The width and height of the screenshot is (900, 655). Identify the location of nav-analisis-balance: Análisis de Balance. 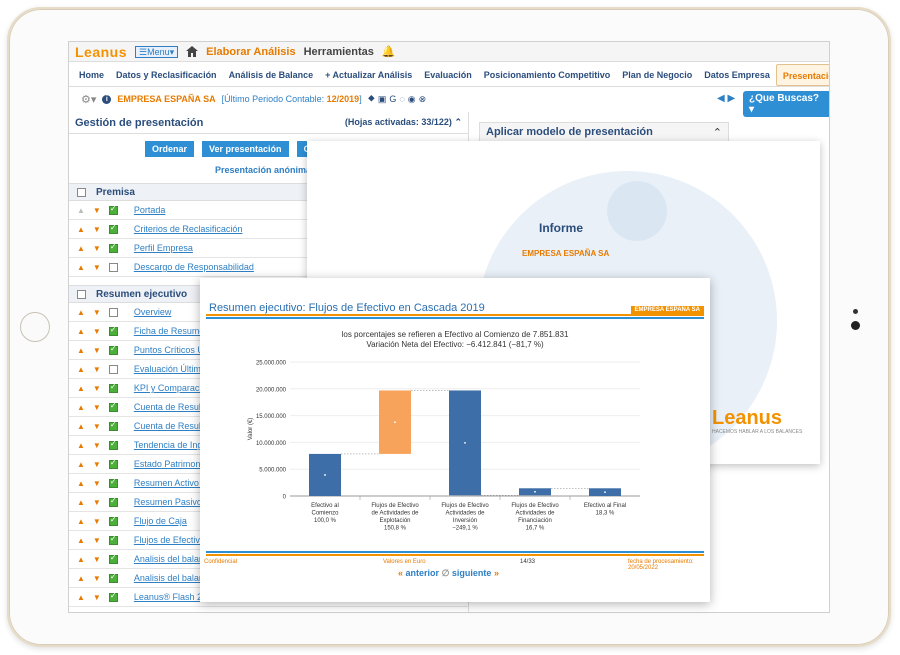
(271, 75).